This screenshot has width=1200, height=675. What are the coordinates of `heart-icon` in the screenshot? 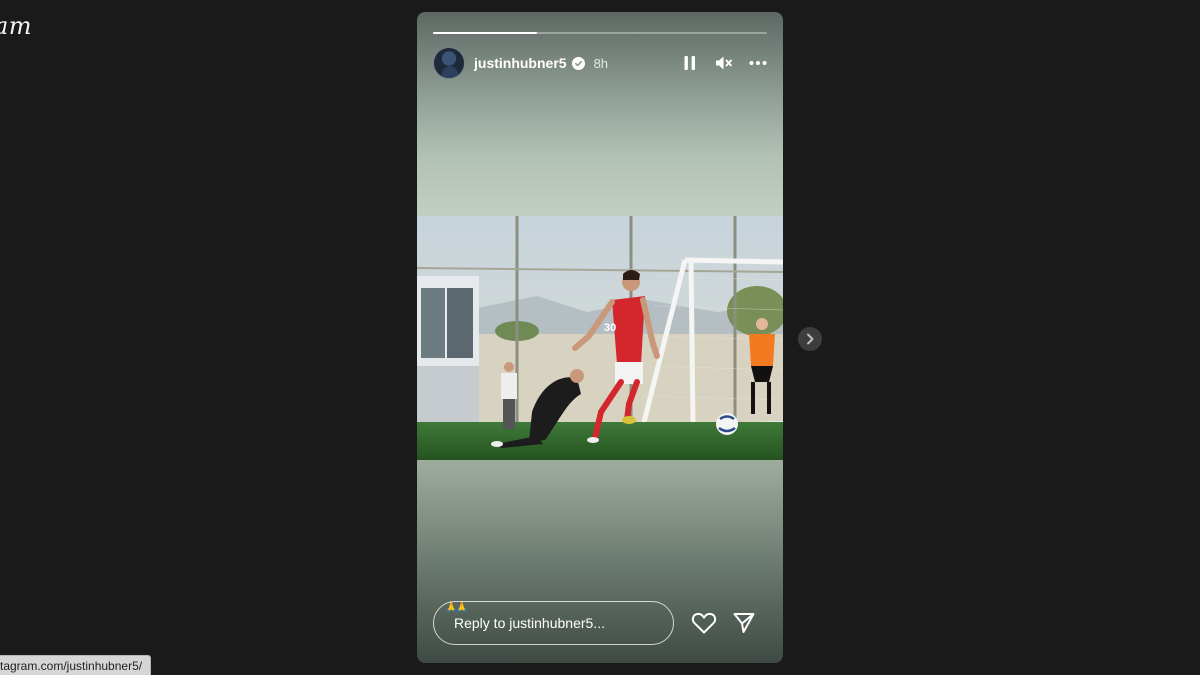 It's located at (704, 623).